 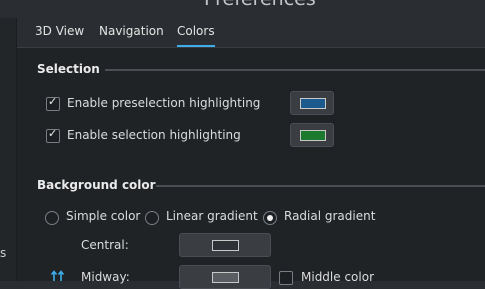 I want to click on midway-color-swatch, so click(x=225, y=277).